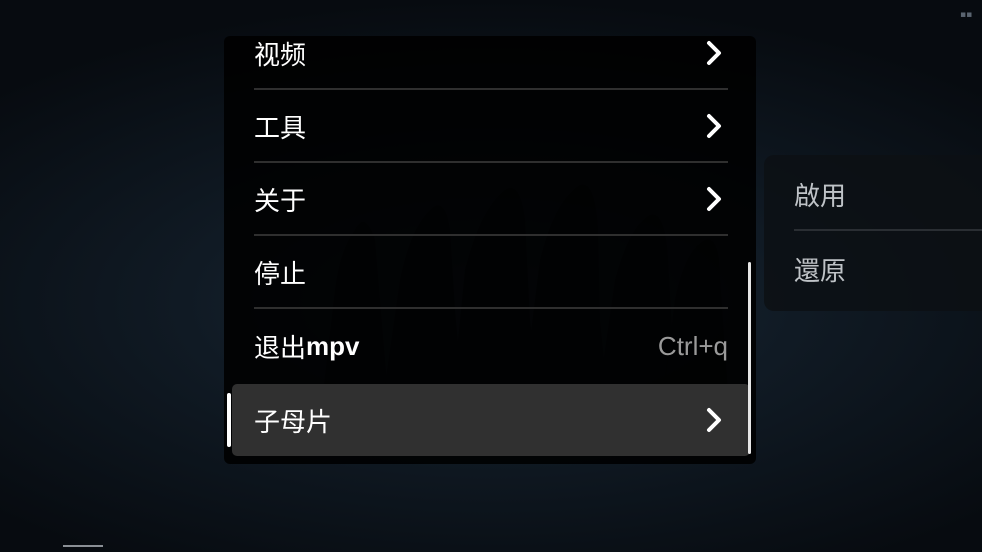 The height and width of the screenshot is (552, 982). Describe the element at coordinates (692, 345) in the screenshot. I see `keyboard-shortcut: Ctrl+q` at that location.